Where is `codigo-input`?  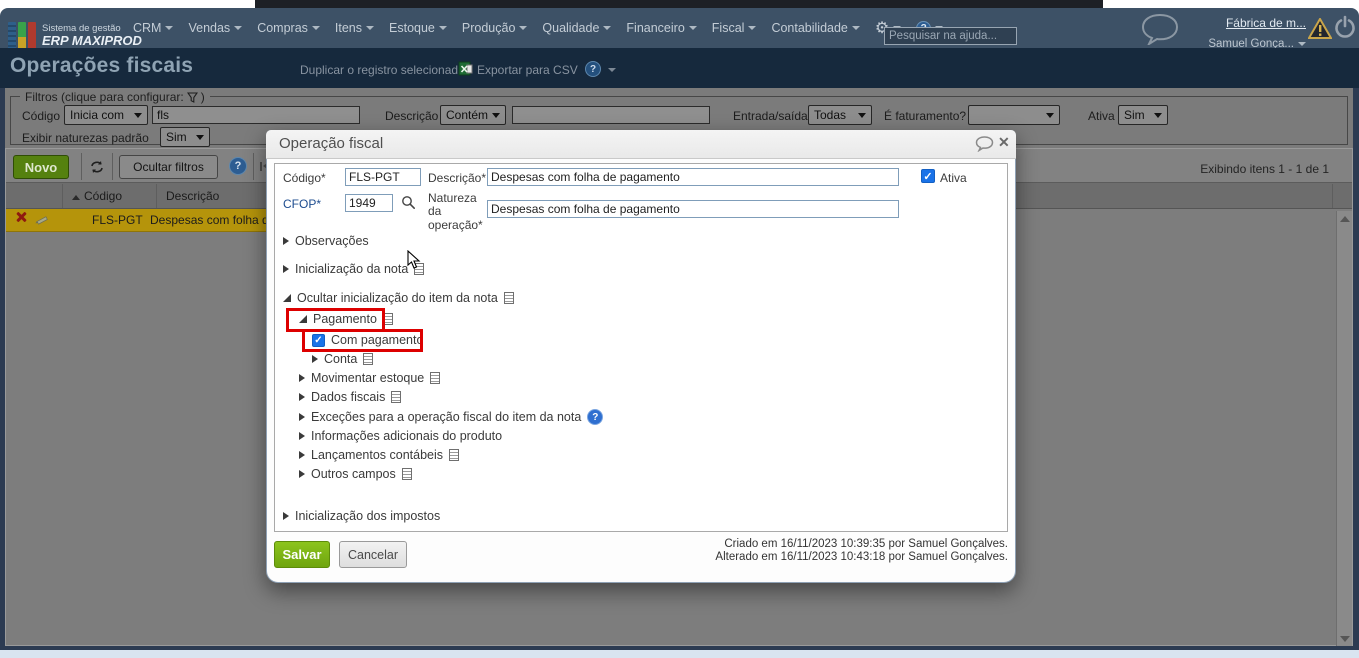 codigo-input is located at coordinates (383, 177).